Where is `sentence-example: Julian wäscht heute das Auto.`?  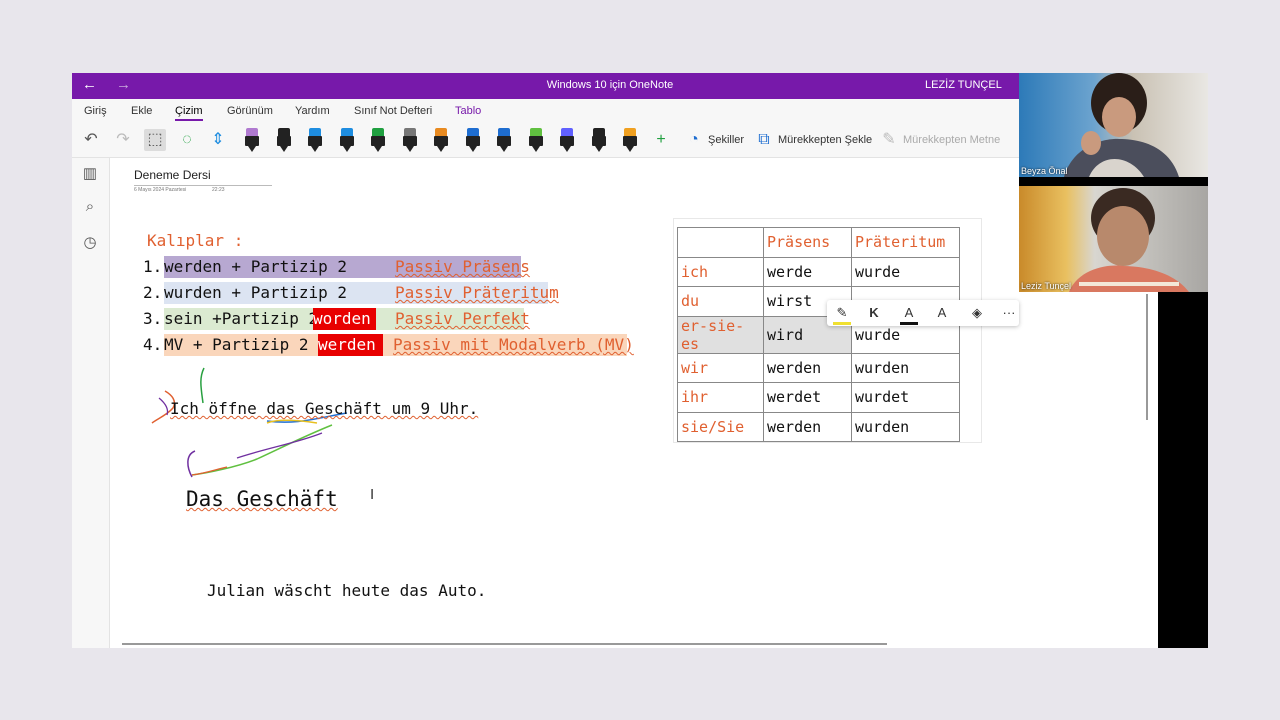 sentence-example: Julian wäscht heute das Auto. is located at coordinates (347, 590).